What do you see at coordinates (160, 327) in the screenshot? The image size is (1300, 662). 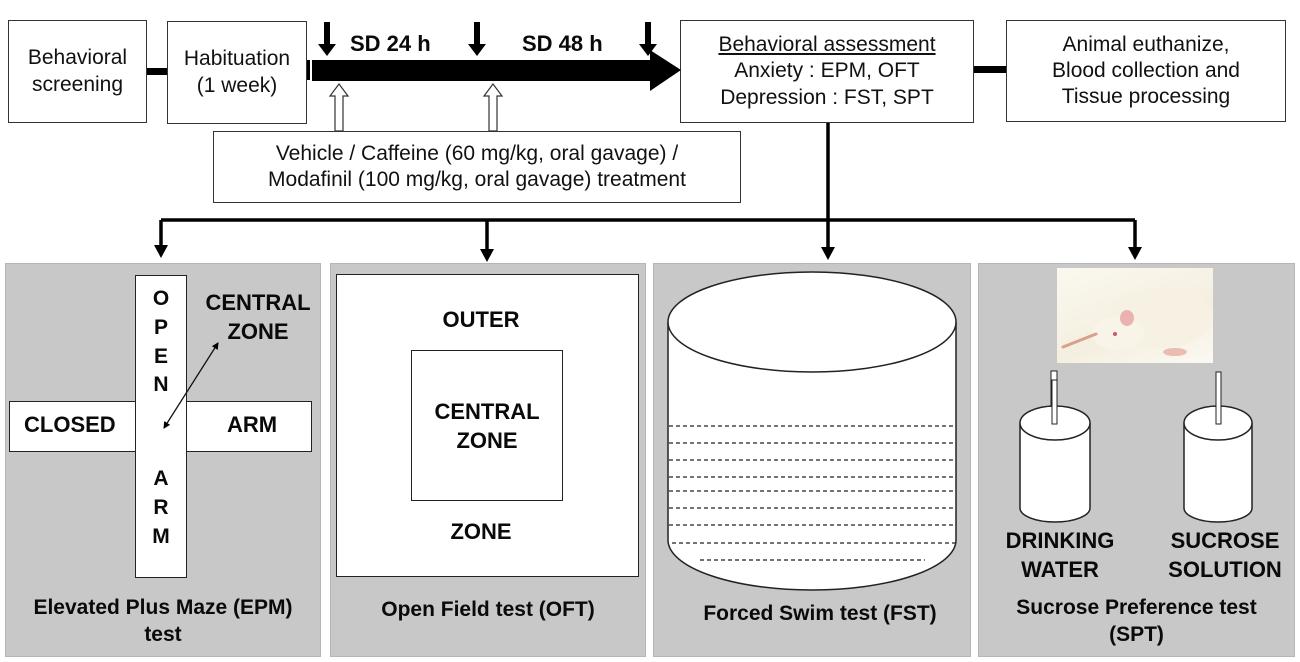 I see `epm-letter: P` at bounding box center [160, 327].